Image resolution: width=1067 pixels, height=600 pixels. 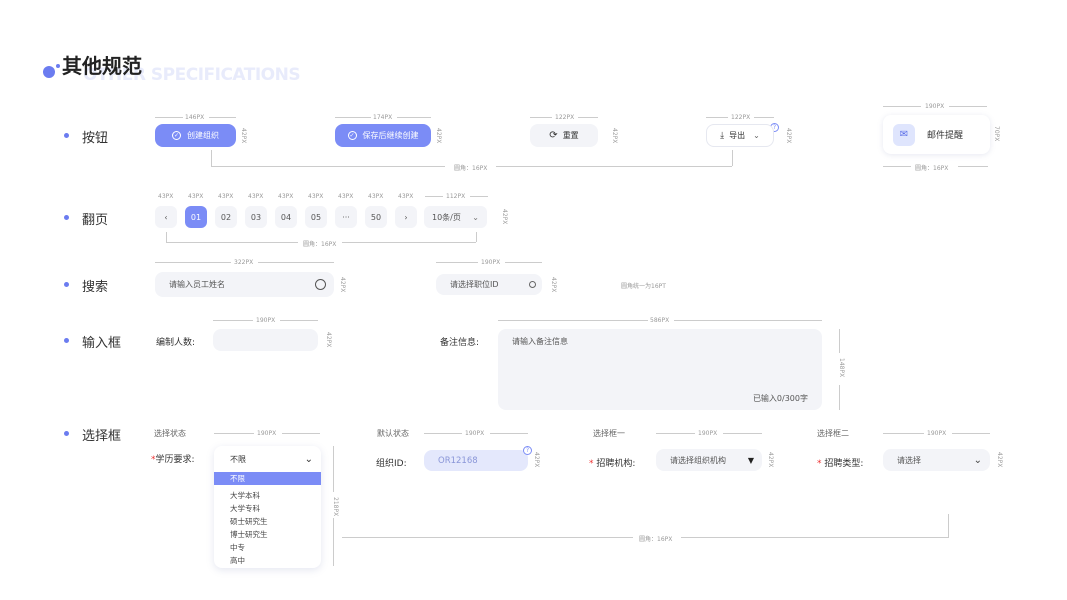 I want to click on button-label: 保存后继续创建, so click(x=390, y=135).